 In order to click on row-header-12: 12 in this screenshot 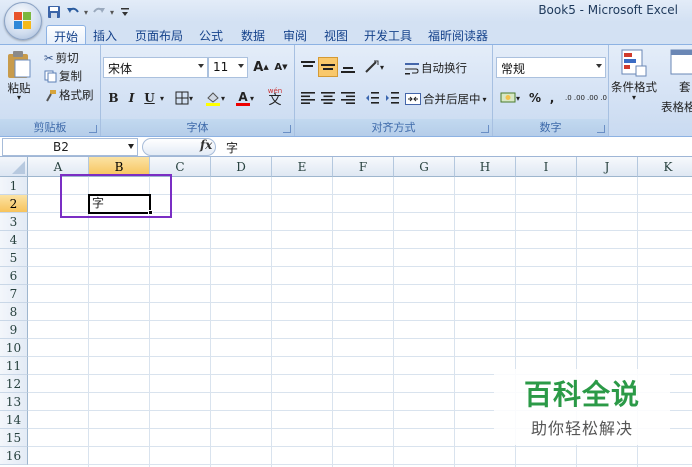, I will do `click(14, 384)`.